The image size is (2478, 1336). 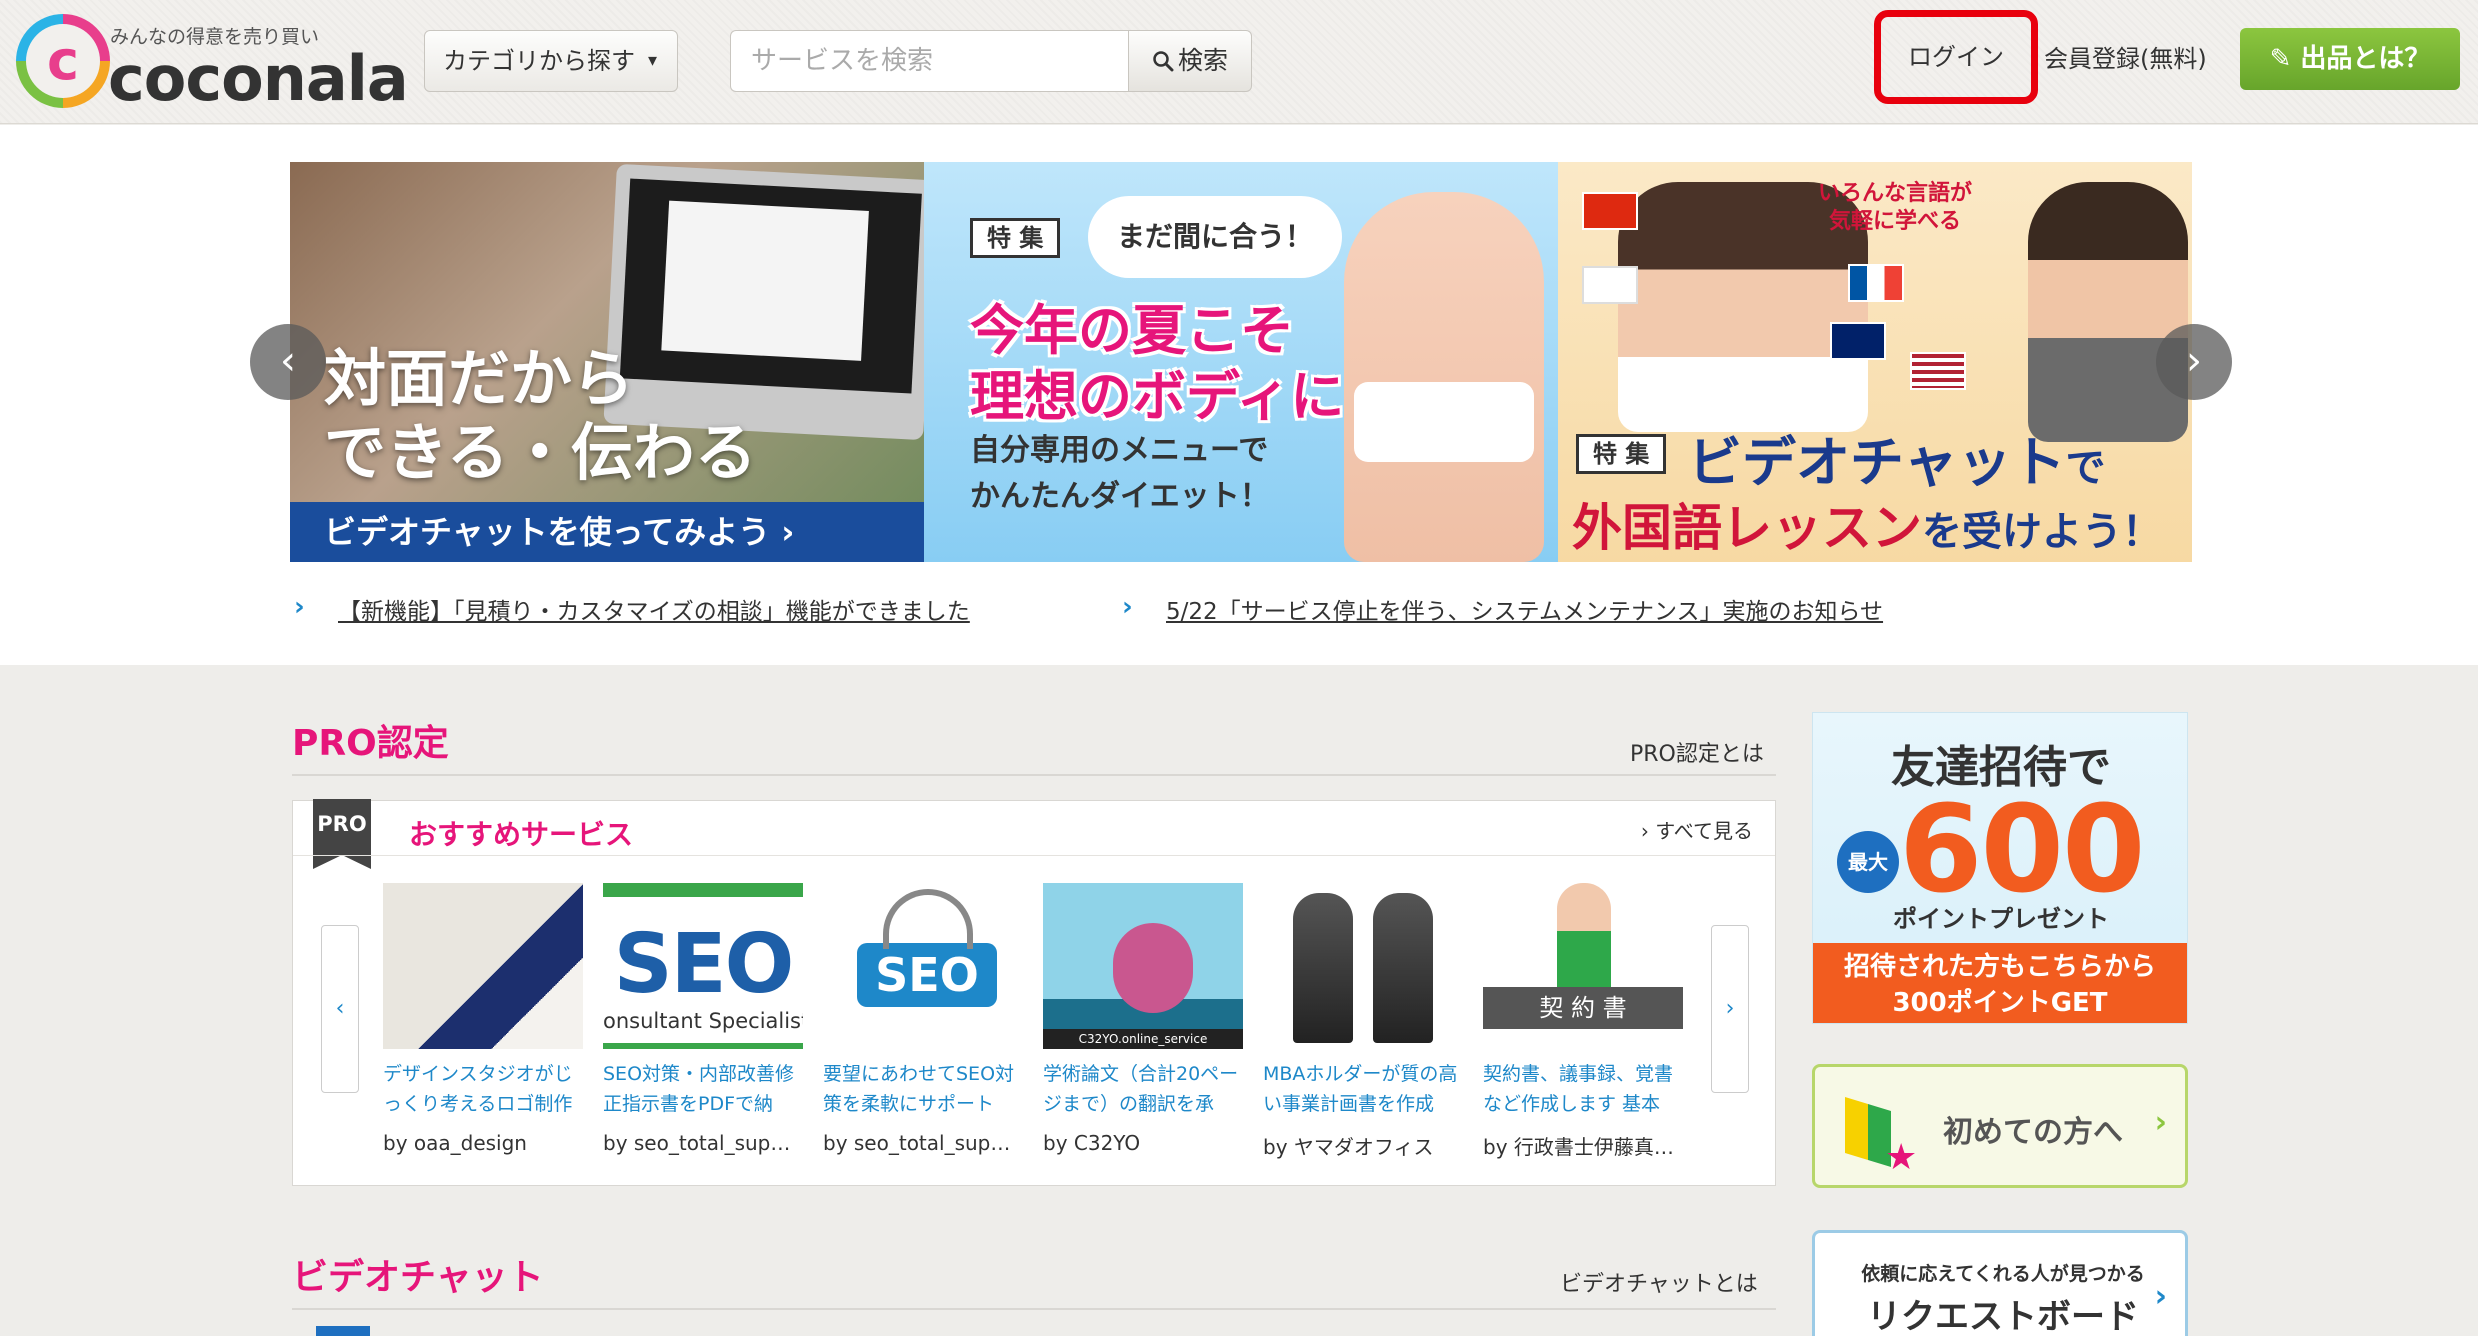 What do you see at coordinates (1730, 1009) in the screenshot?
I see `pro-carousel-next-button: ›` at bounding box center [1730, 1009].